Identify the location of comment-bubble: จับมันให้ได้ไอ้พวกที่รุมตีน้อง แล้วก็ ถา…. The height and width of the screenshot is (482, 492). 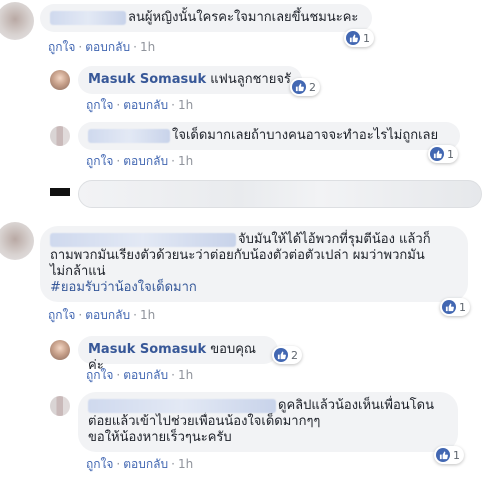
(254, 264).